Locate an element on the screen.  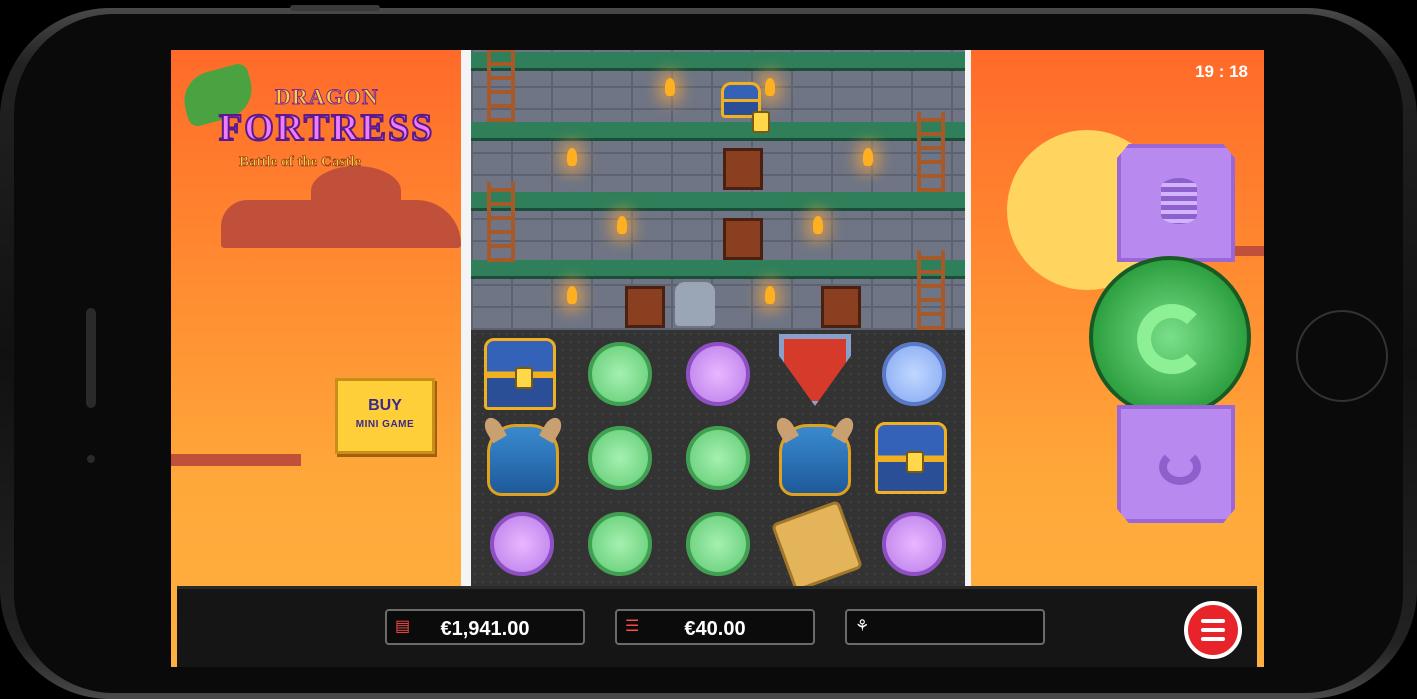
autoplay-icon is located at coordinates (1180, 467).